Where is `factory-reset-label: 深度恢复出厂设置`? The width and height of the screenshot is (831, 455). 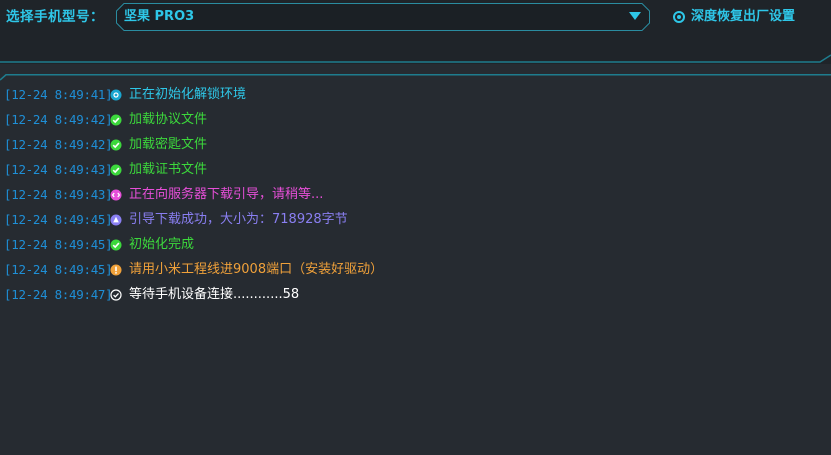 factory-reset-label: 深度恢复出厂设置 is located at coordinates (743, 16).